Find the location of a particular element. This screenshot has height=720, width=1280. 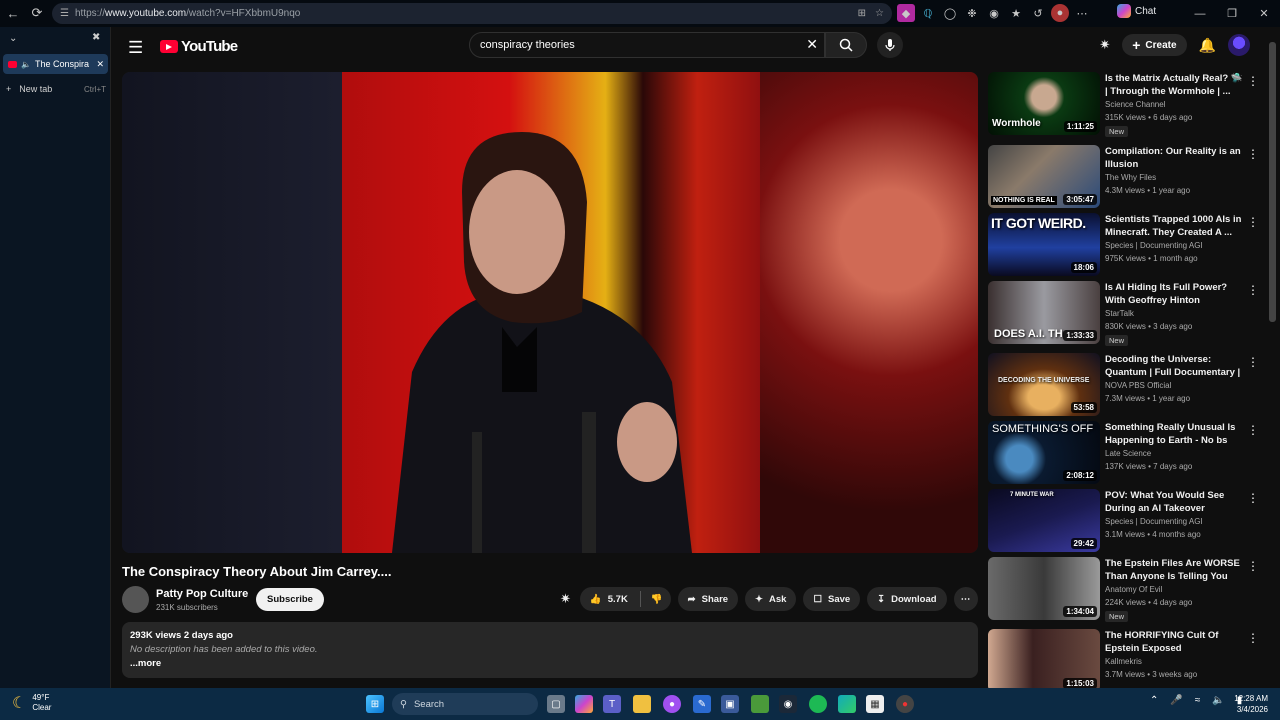

more-actions-button: ⋯ is located at coordinates (965, 599).